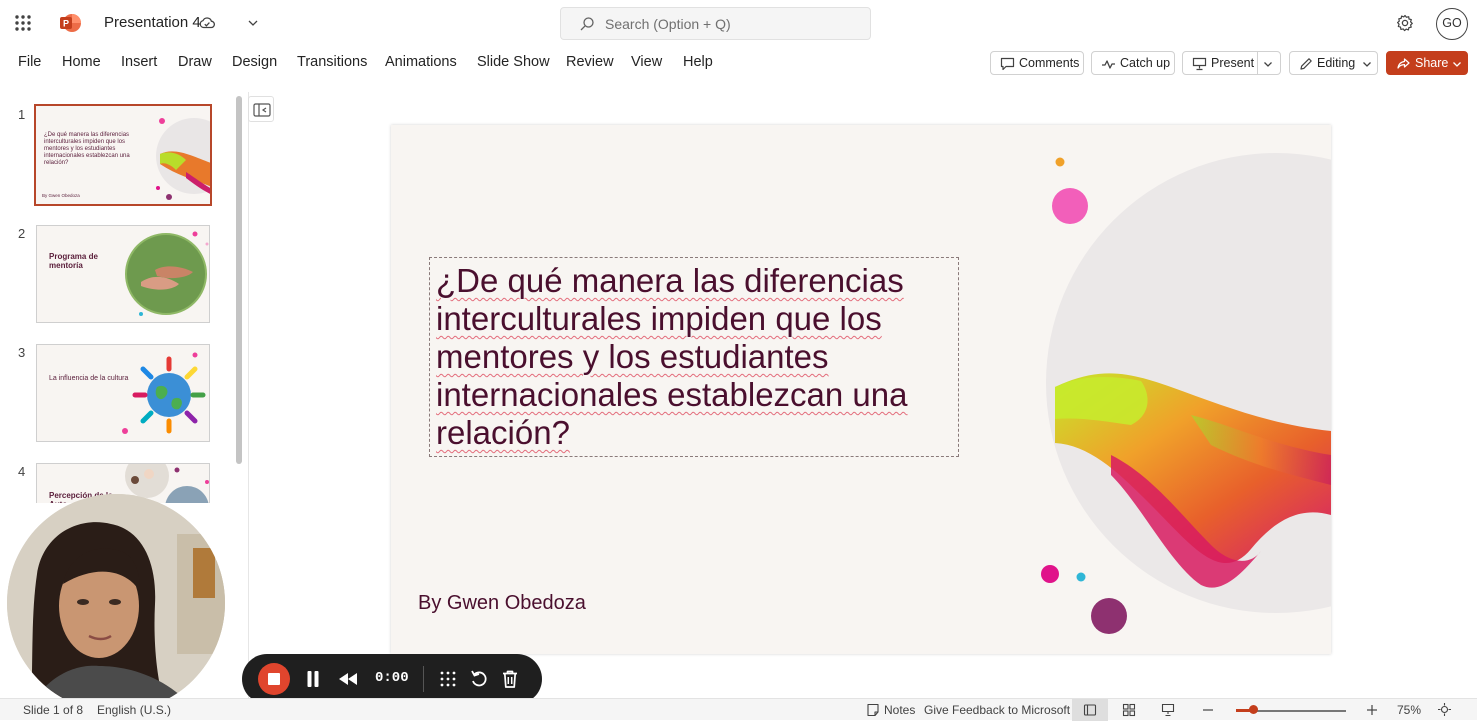 The width and height of the screenshot is (1477, 721). I want to click on thumbnail-number: 3, so click(22, 352).